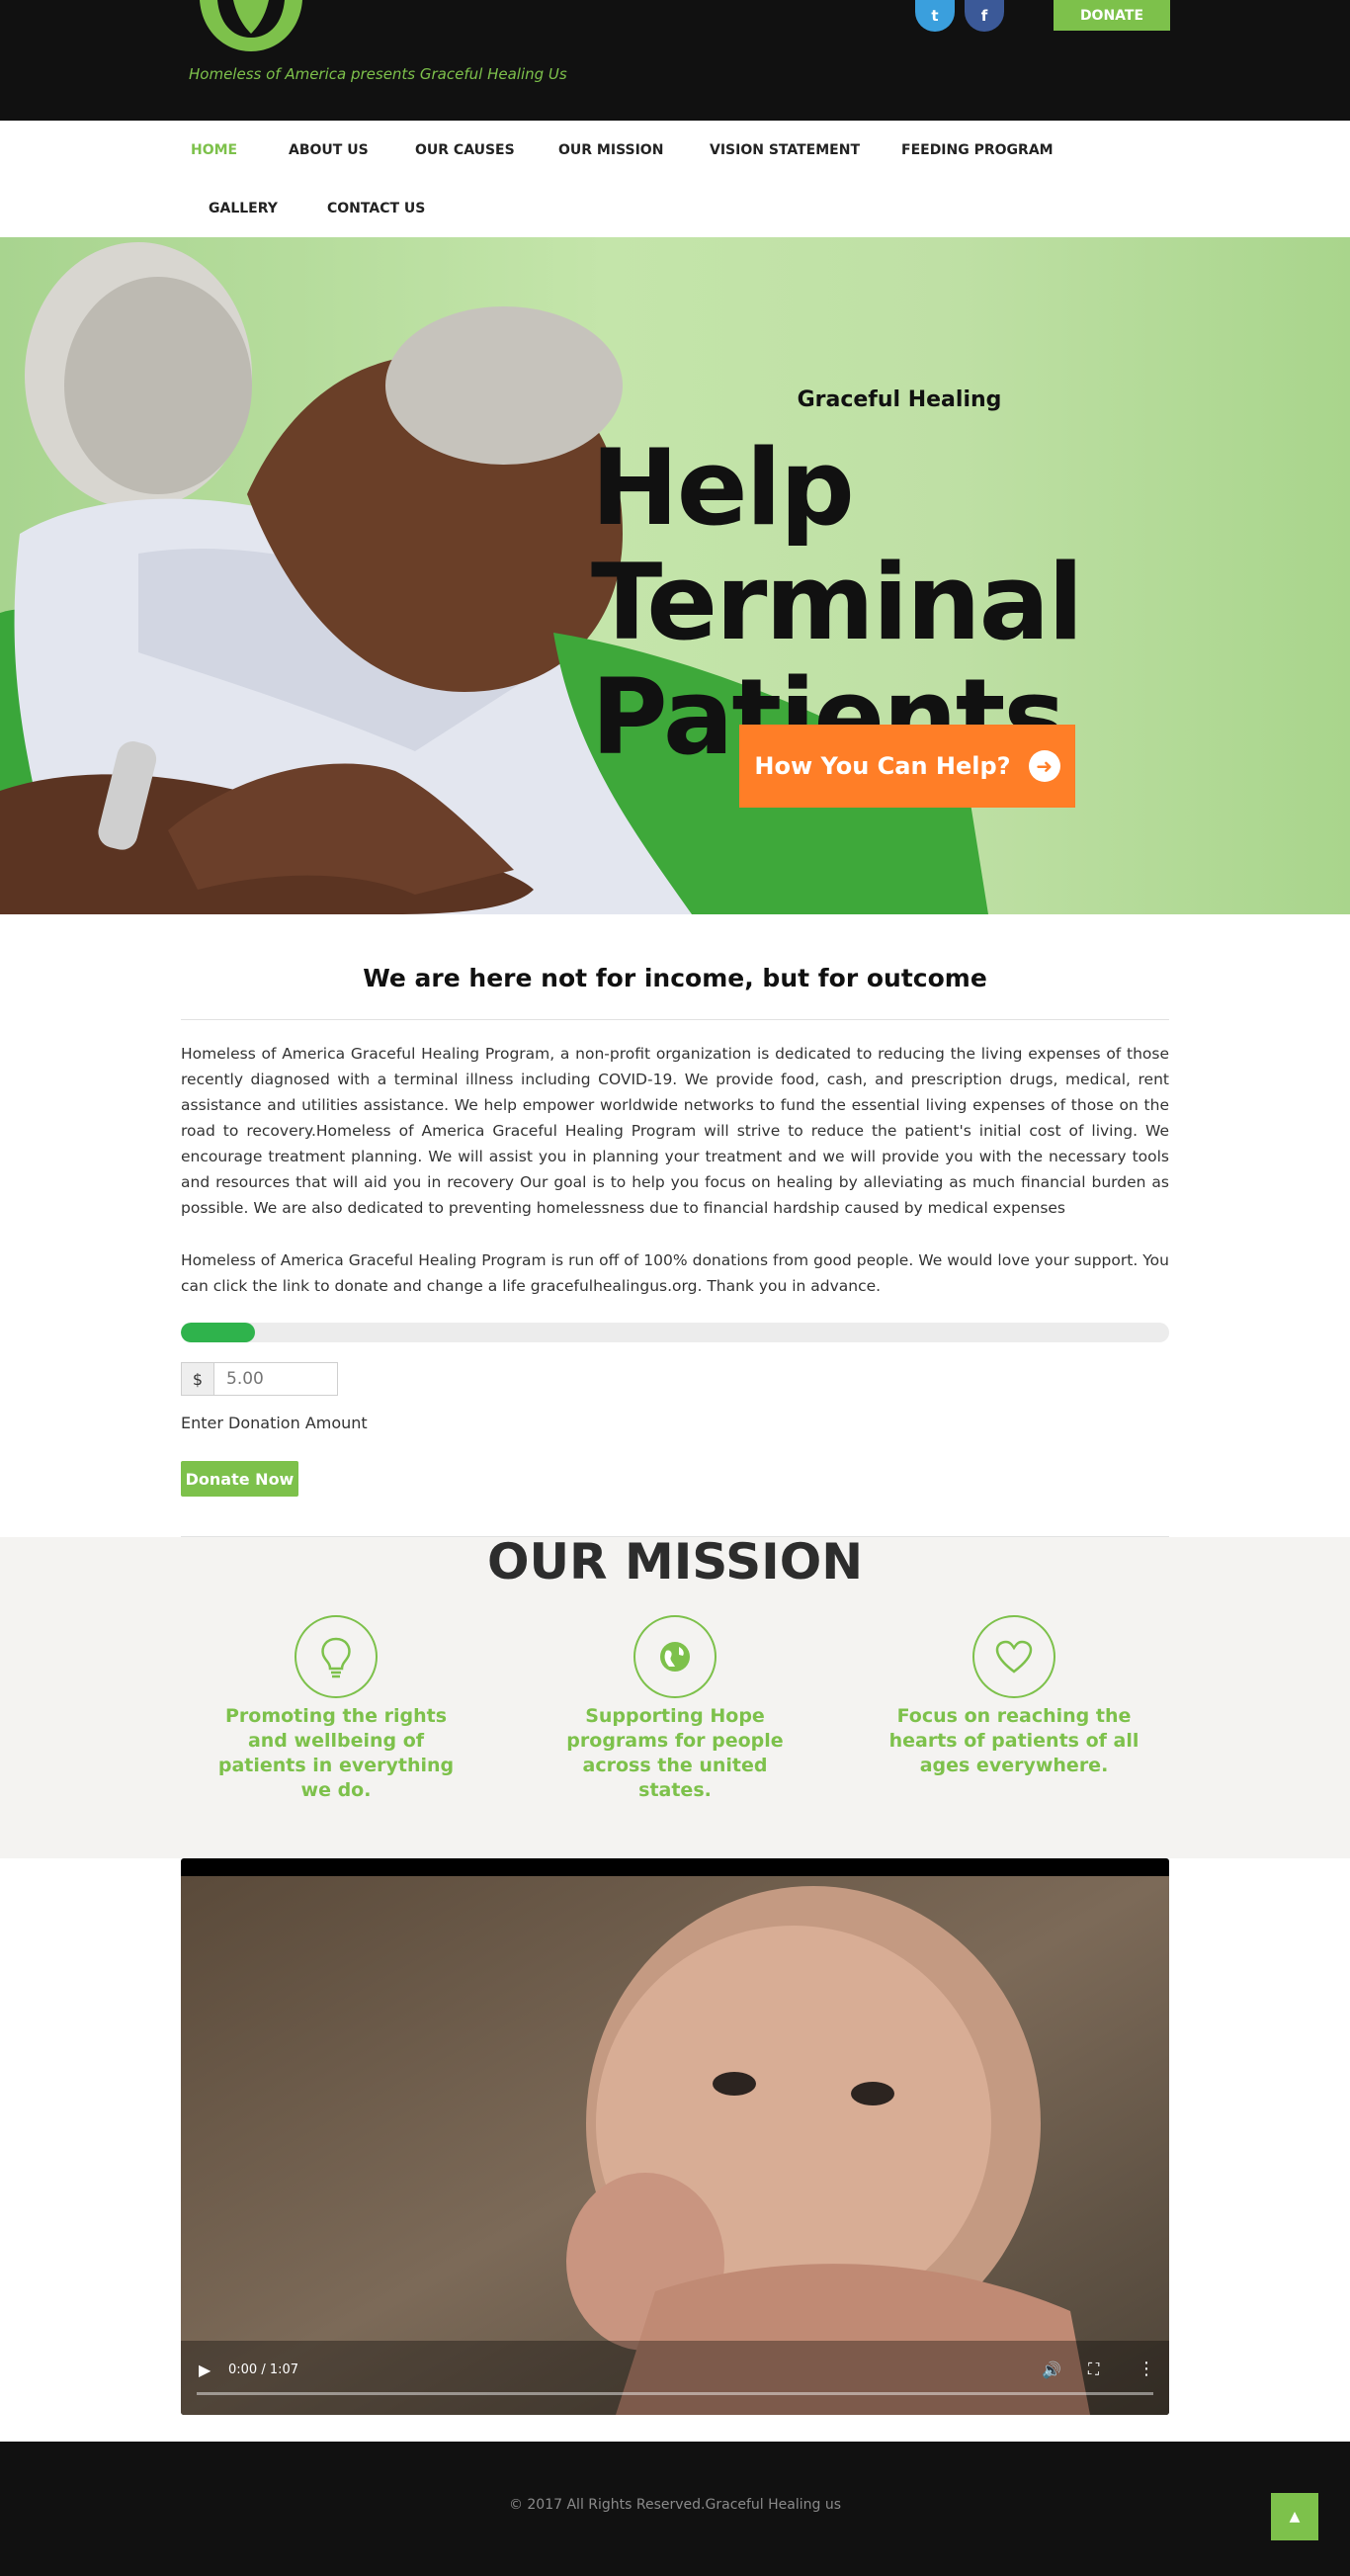 The image size is (1350, 2576). Describe the element at coordinates (336, 1656) in the screenshot. I see `lightbulb-icon` at that location.